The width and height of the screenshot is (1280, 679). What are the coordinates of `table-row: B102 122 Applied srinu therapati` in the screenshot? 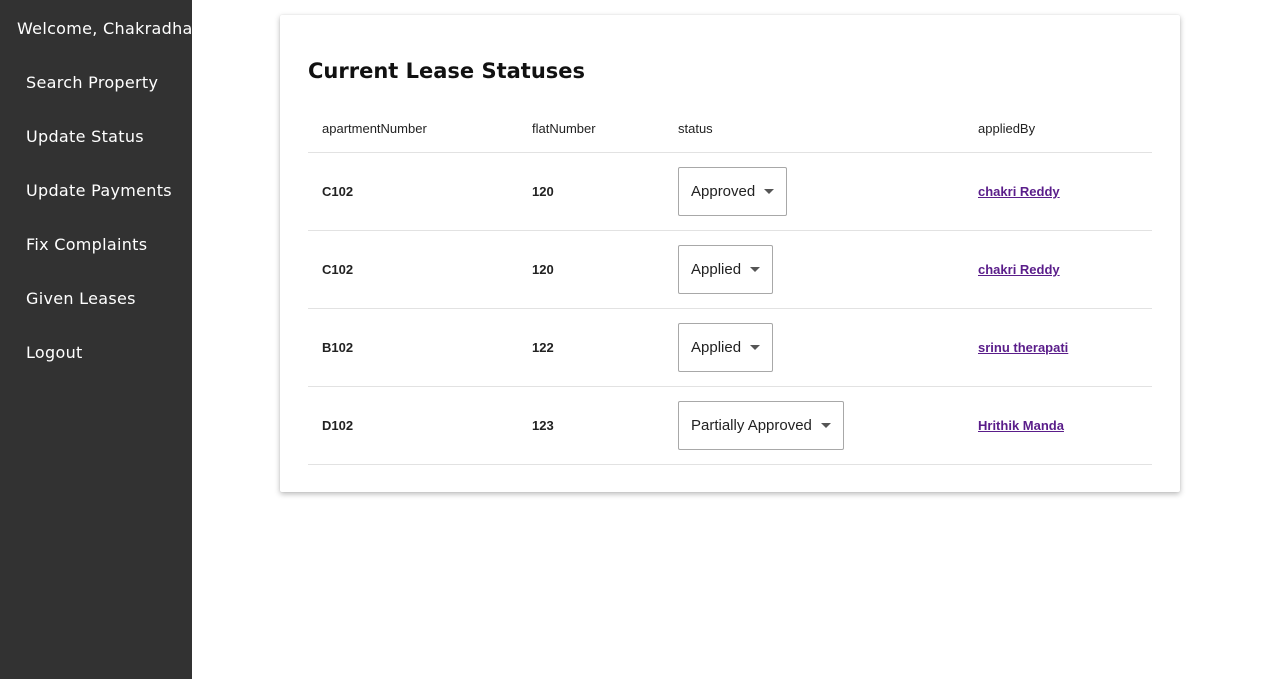 It's located at (730, 348).